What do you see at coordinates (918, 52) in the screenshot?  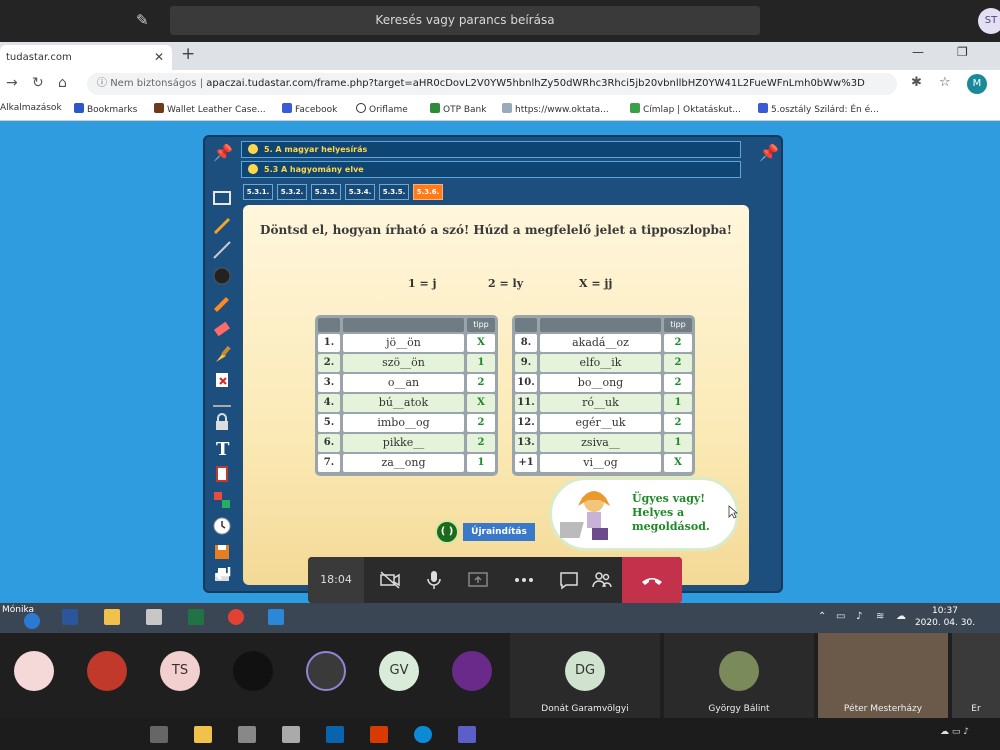 I see `minimize-icon: —` at bounding box center [918, 52].